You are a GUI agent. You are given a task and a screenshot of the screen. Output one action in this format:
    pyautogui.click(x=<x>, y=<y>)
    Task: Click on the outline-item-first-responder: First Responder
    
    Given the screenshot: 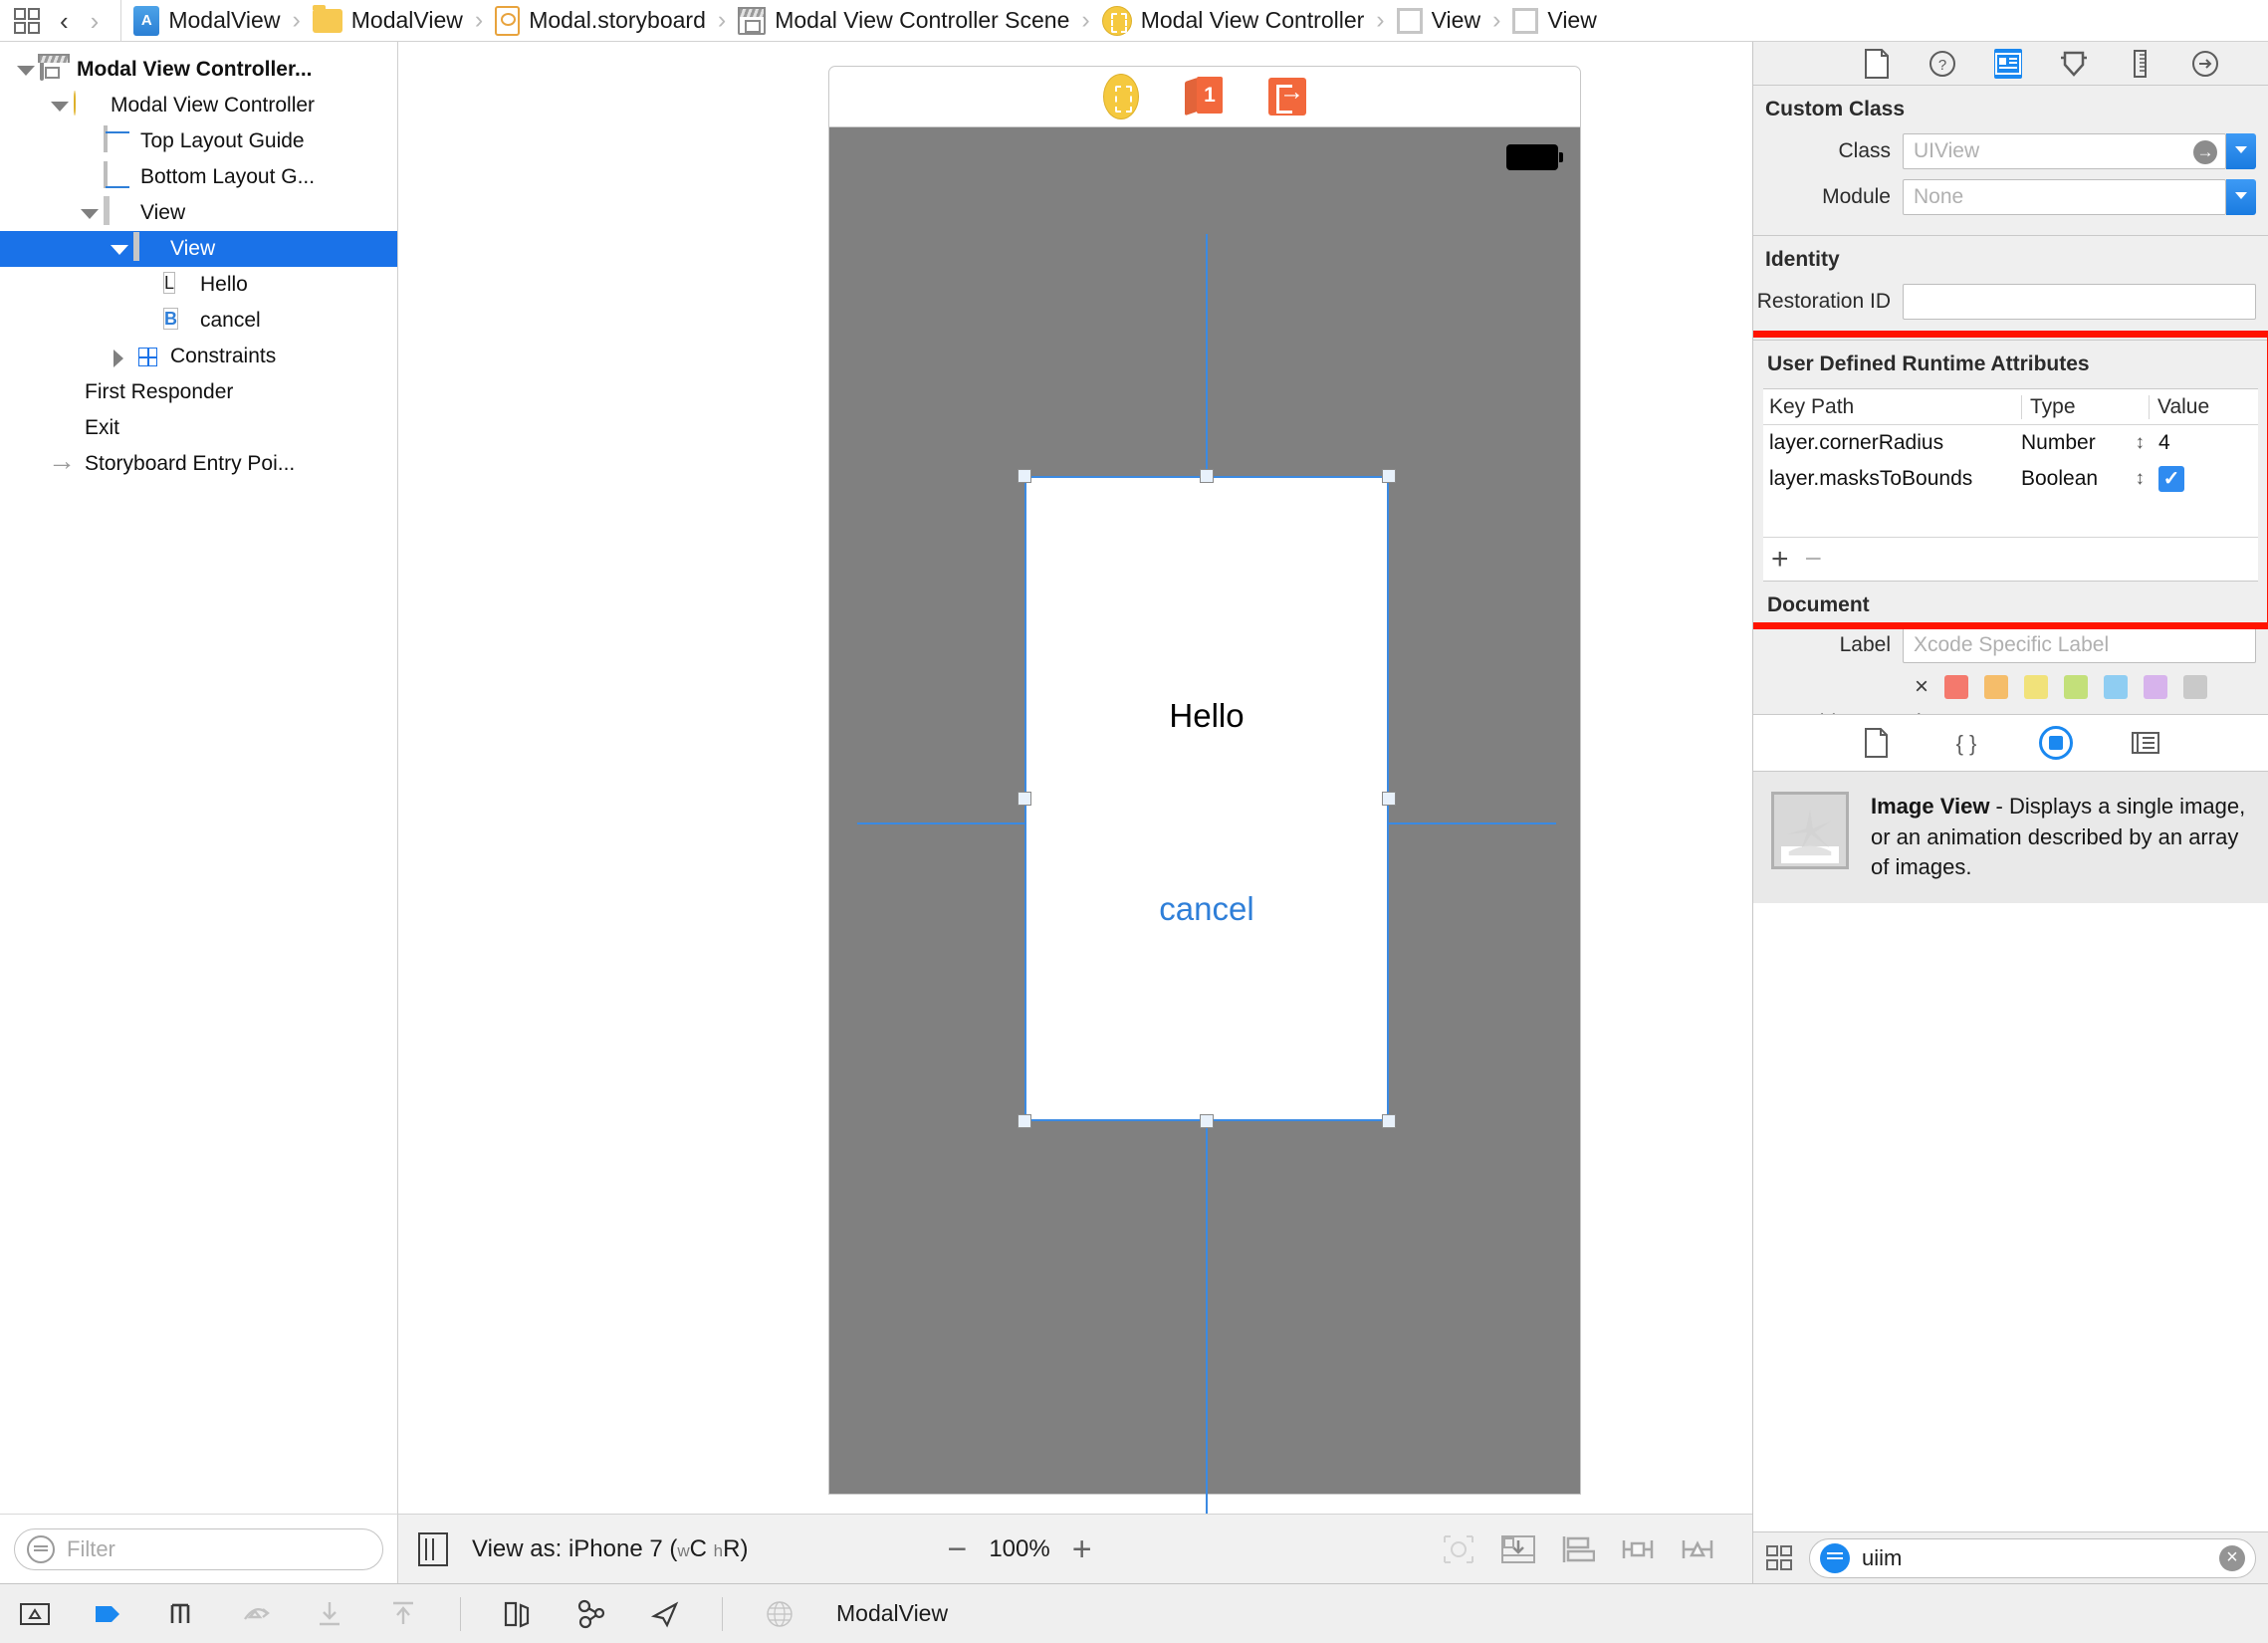 What is the action you would take?
    pyautogui.click(x=198, y=392)
    